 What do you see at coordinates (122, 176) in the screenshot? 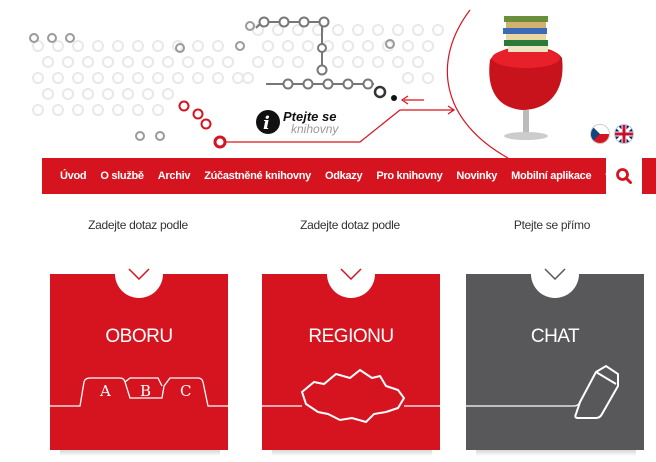
I see `nav-item-o-sluzbe: O službě` at bounding box center [122, 176].